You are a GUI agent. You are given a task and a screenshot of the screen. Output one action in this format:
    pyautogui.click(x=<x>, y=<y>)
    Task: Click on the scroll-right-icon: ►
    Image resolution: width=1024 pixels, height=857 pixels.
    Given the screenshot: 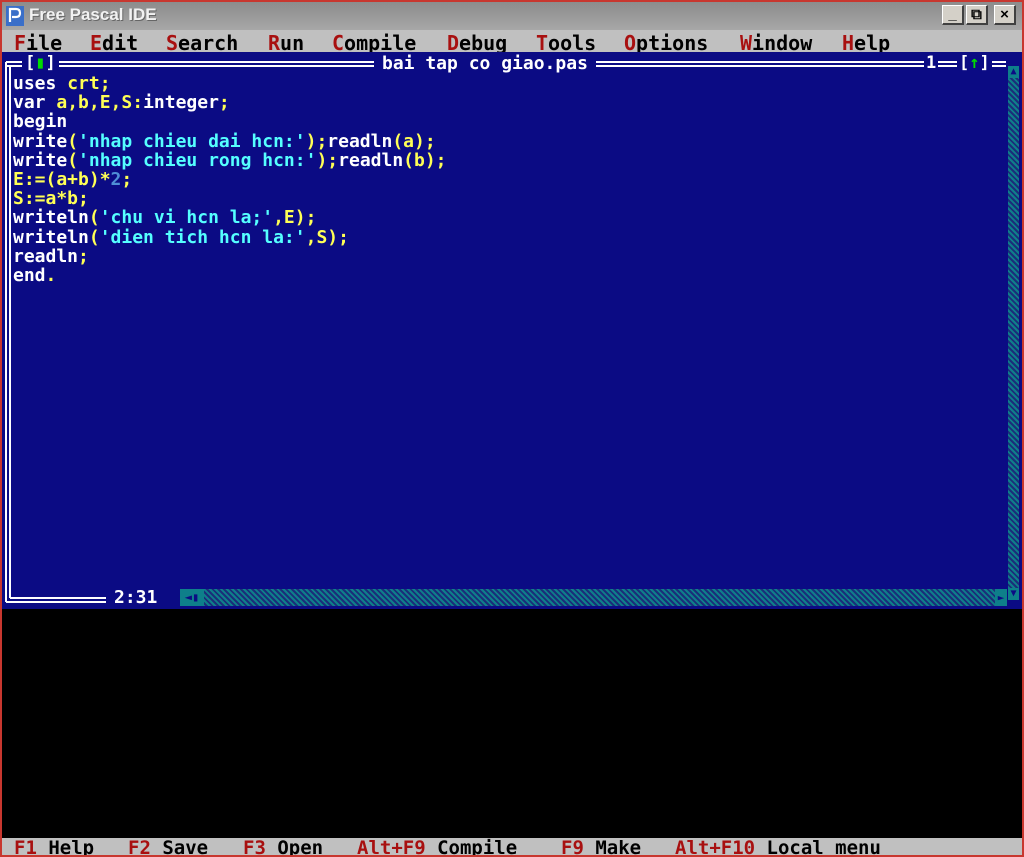 What is the action you would take?
    pyautogui.click(x=1001, y=597)
    